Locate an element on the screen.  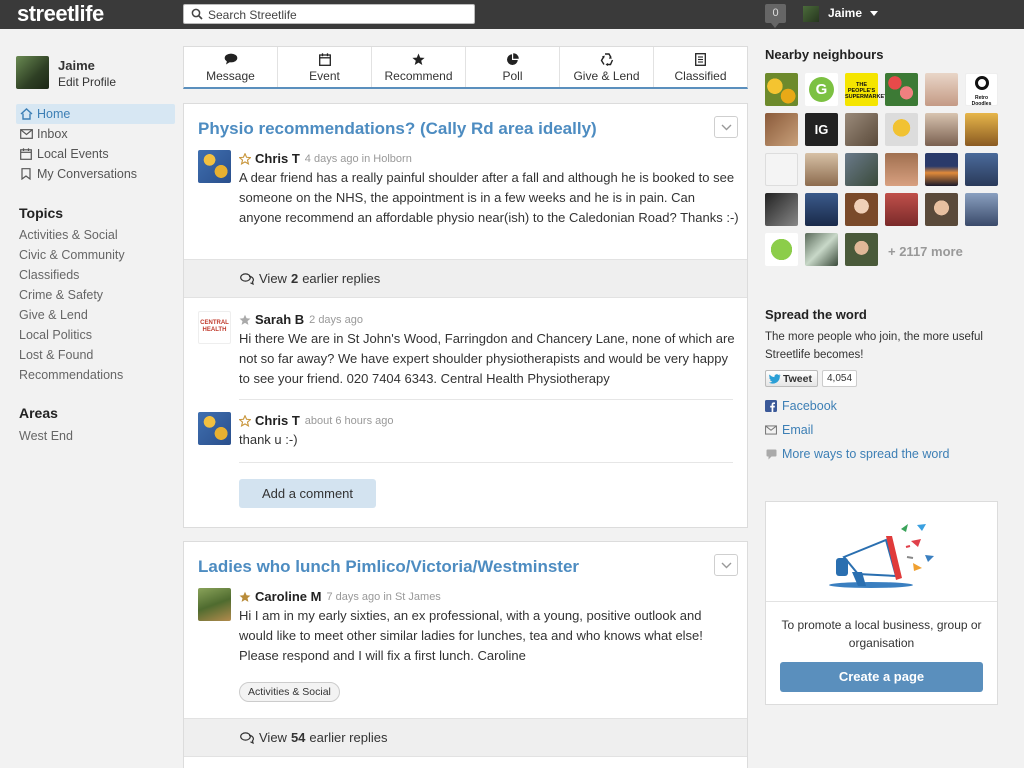
search-icon is located at coordinates (197, 15).